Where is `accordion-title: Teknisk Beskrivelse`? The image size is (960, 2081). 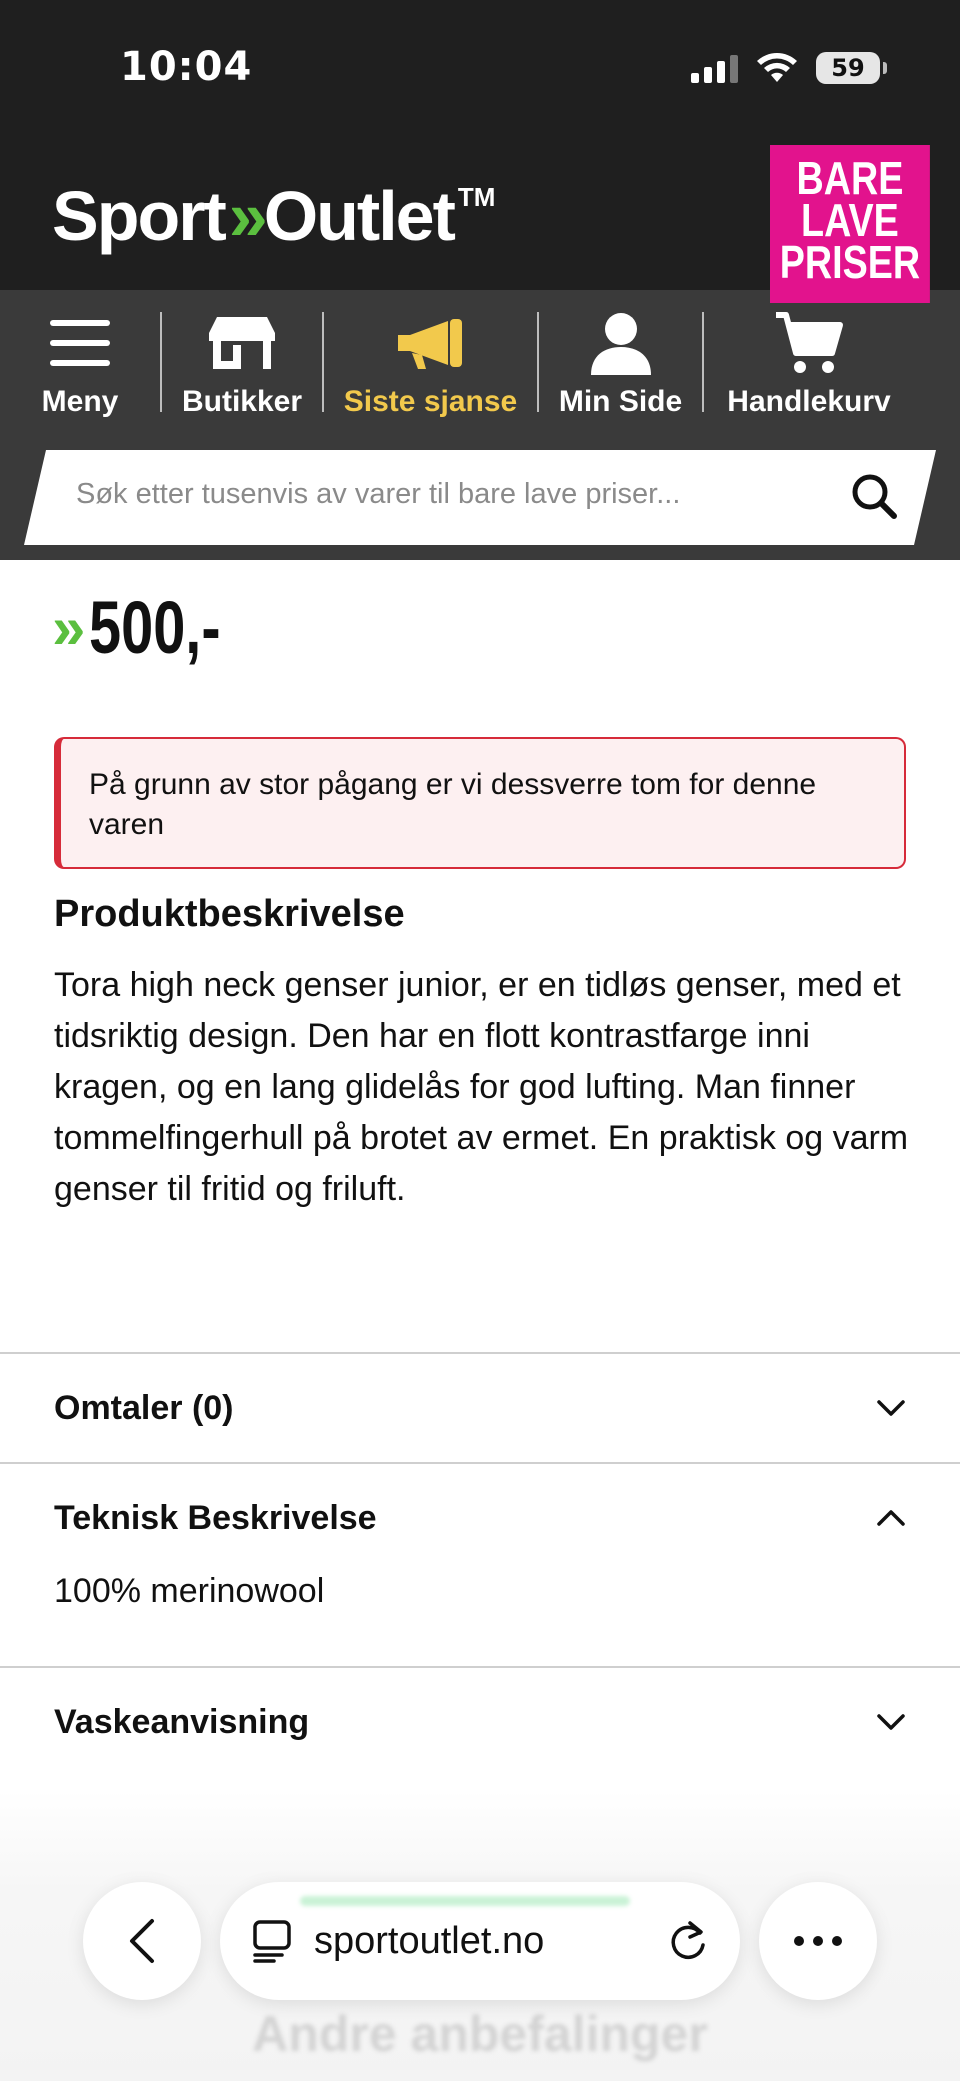 accordion-title: Teknisk Beskrivelse is located at coordinates (215, 1517).